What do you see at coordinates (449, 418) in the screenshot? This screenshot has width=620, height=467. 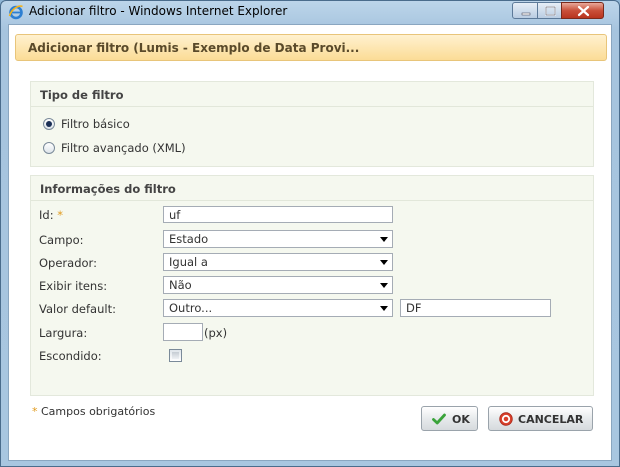 I see `ok-button: OK` at bounding box center [449, 418].